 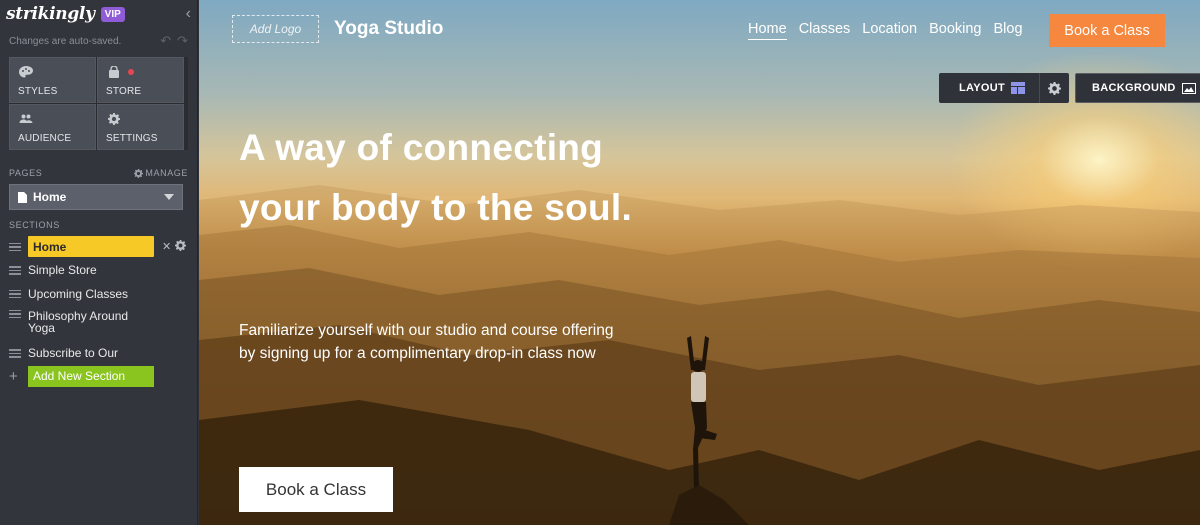 What do you see at coordinates (165, 41) in the screenshot?
I see `undo-icon: ↶` at bounding box center [165, 41].